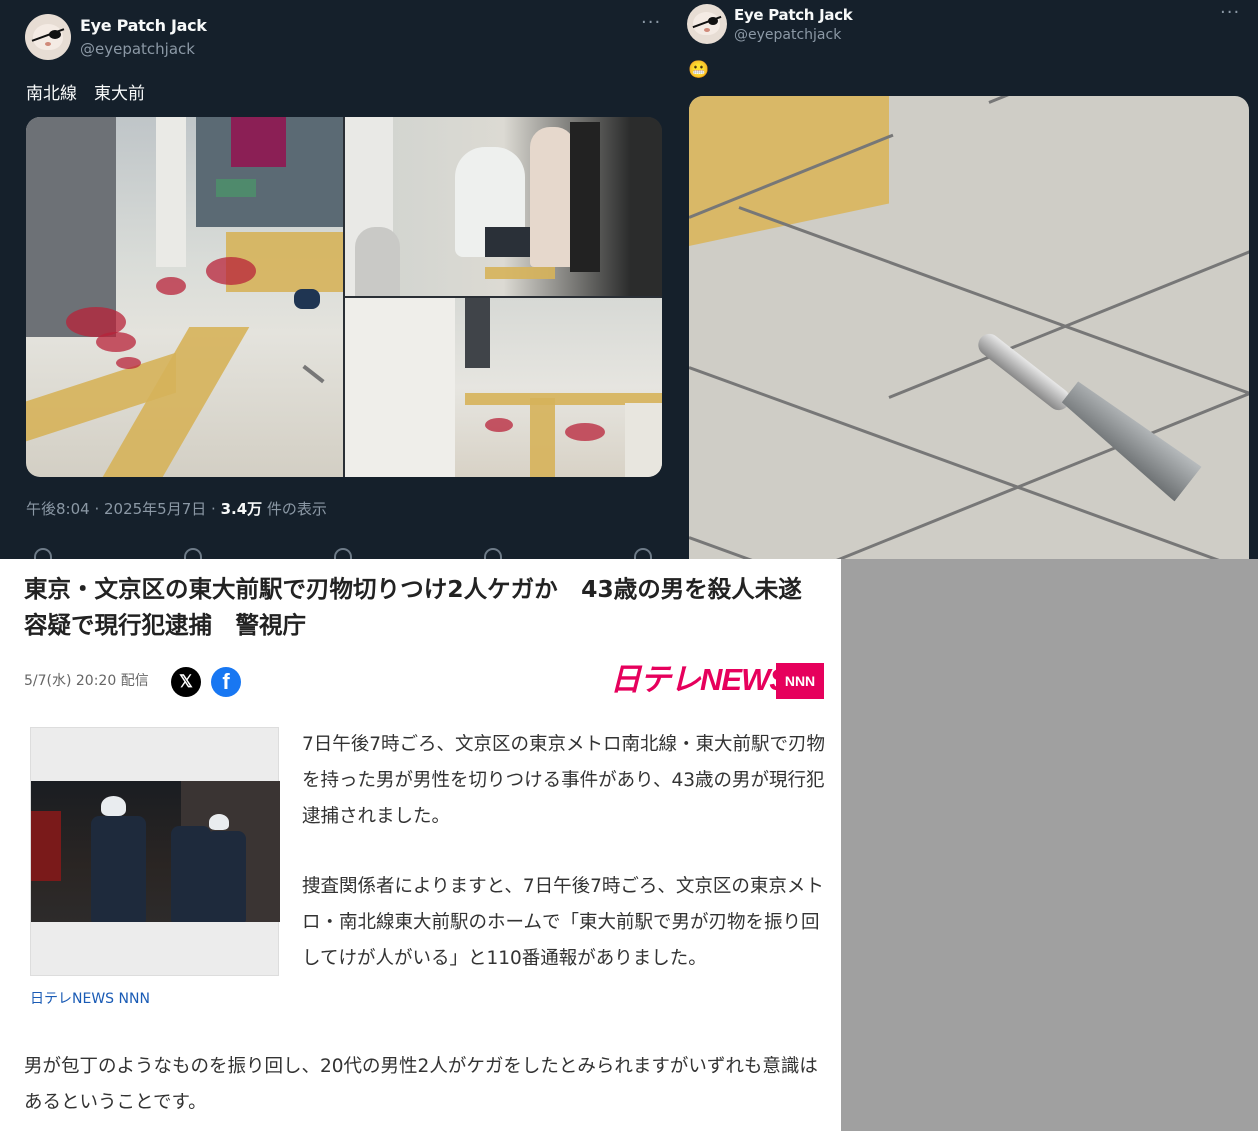  I want to click on view-label: 件の表示, so click(294, 509).